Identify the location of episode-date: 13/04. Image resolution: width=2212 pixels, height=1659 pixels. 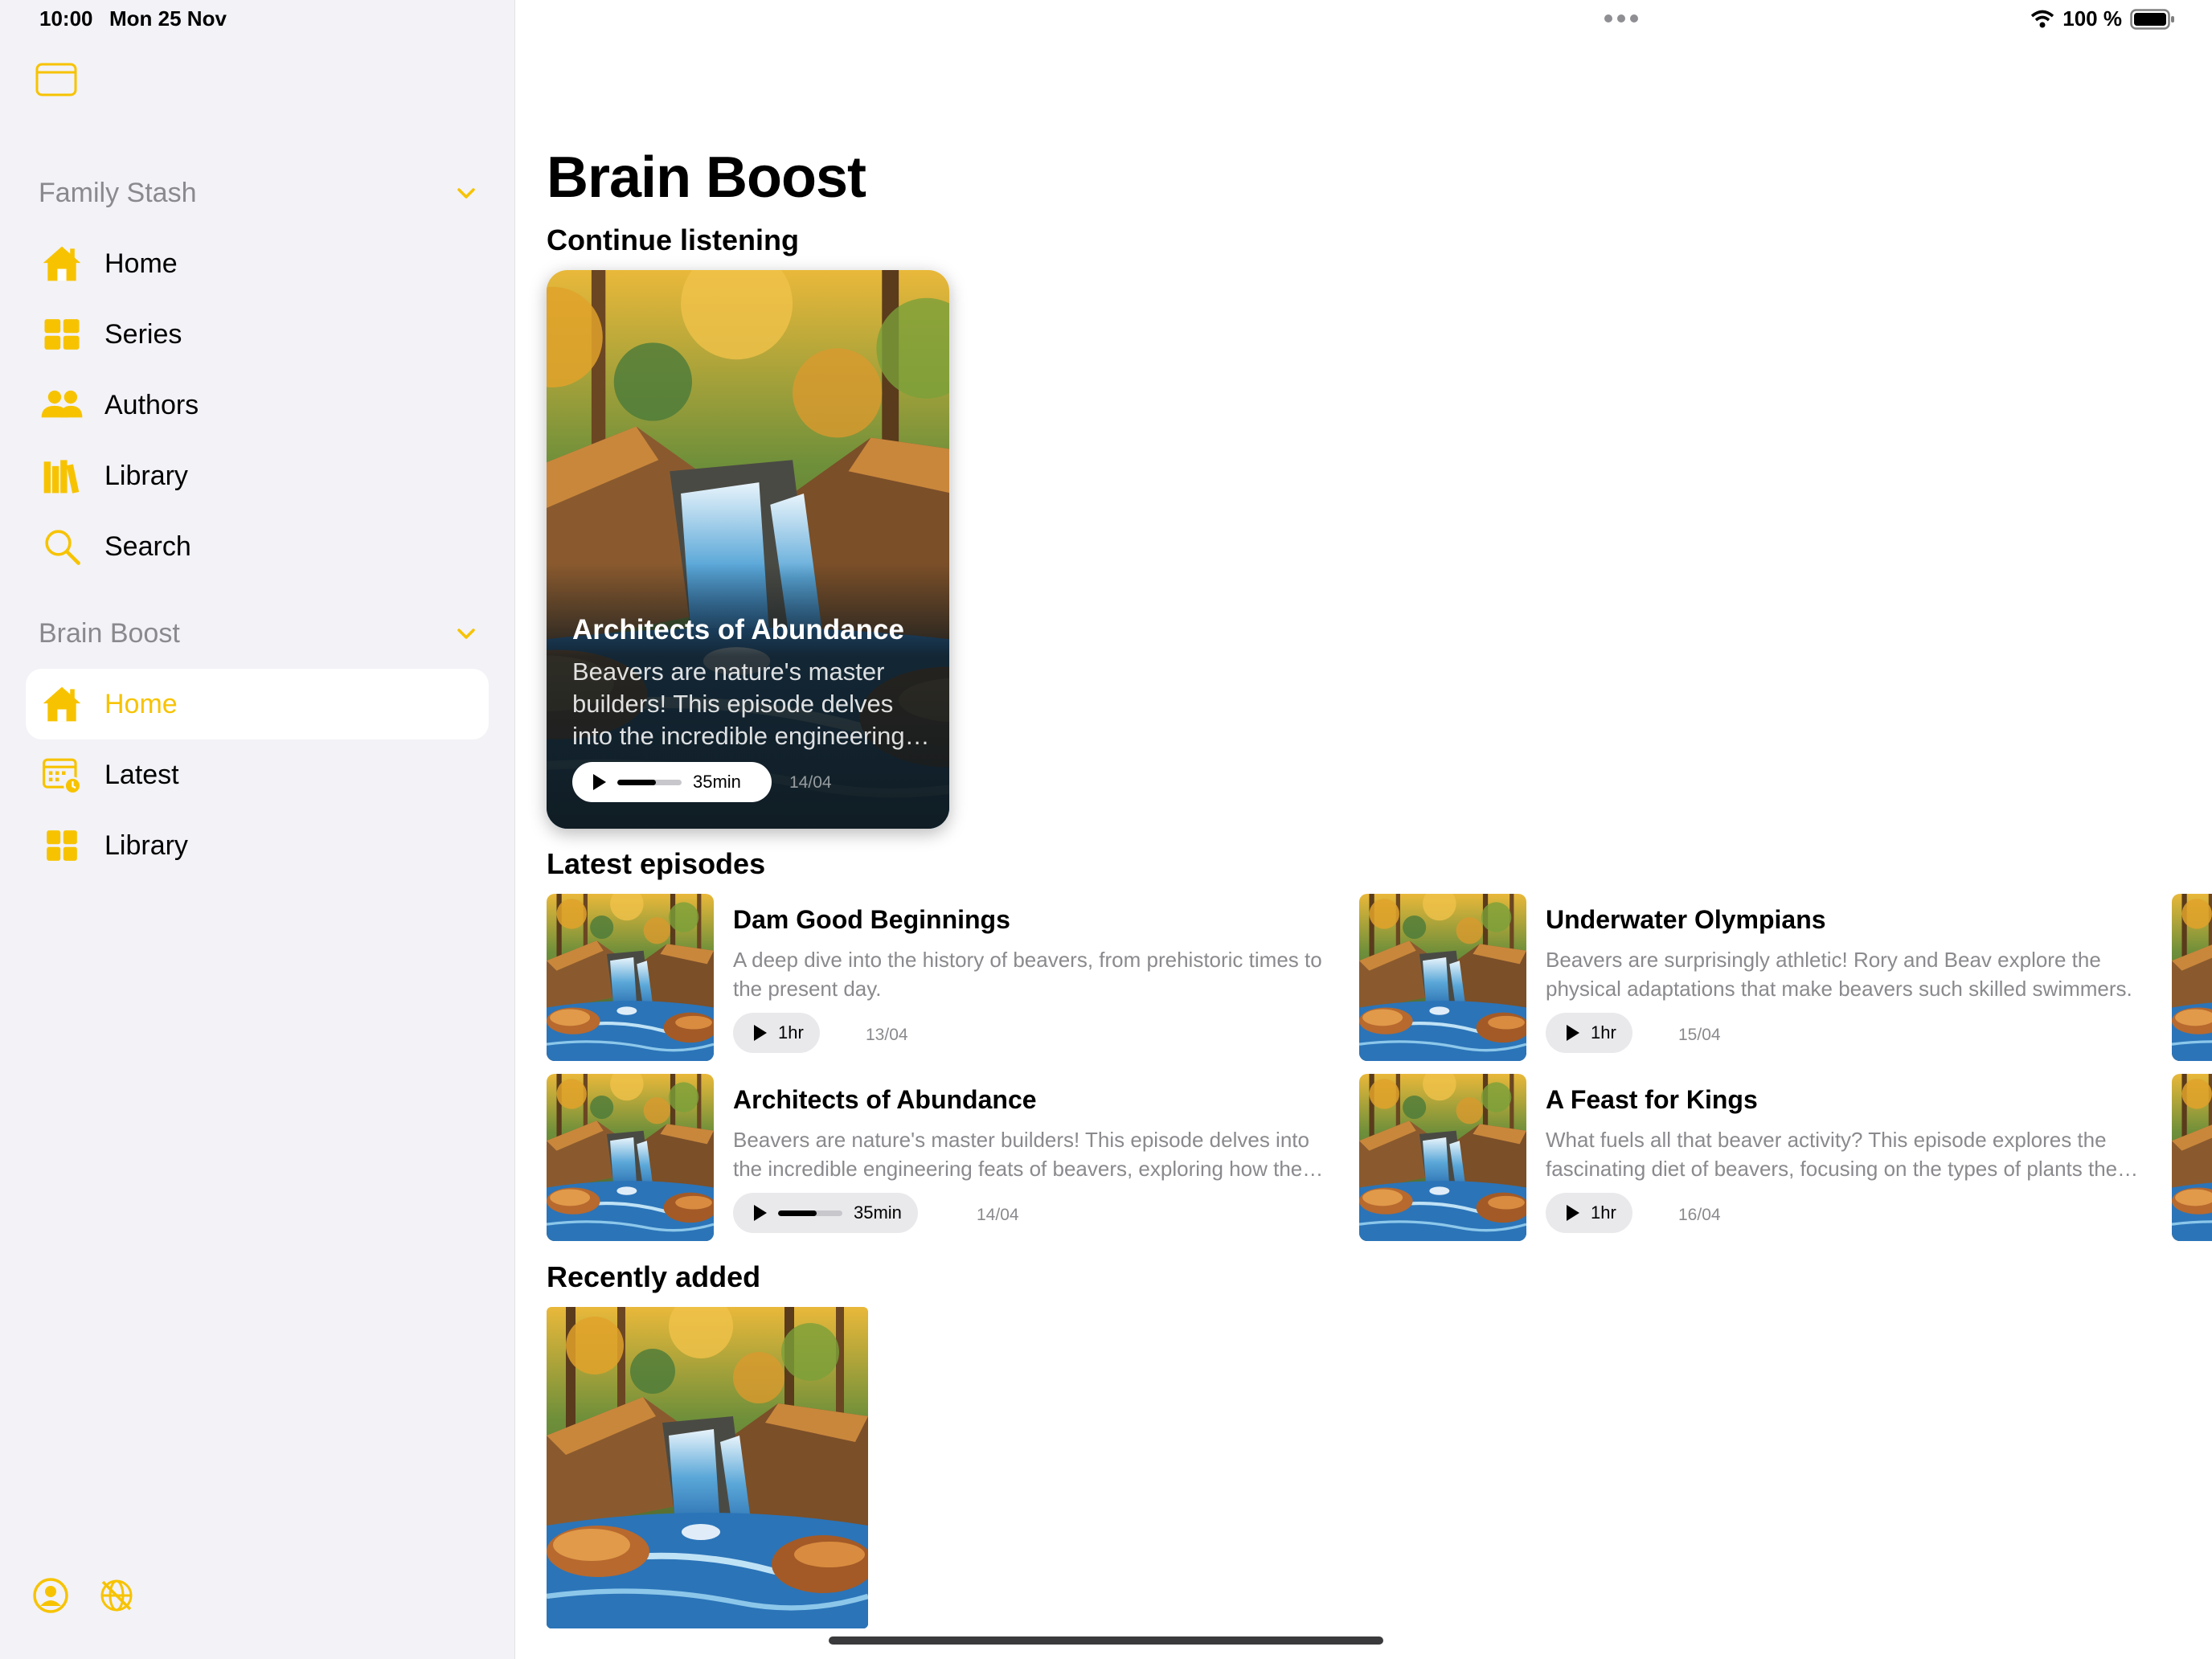
(887, 1035).